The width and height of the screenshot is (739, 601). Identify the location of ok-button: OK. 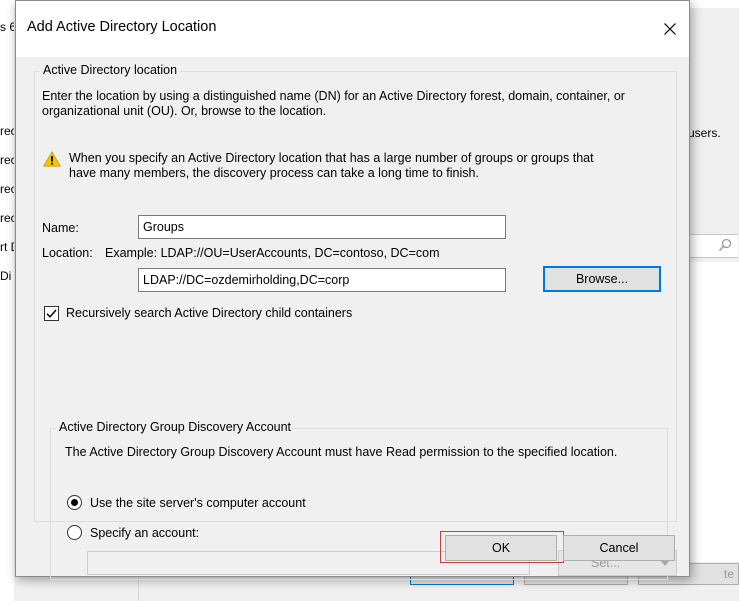
(501, 548).